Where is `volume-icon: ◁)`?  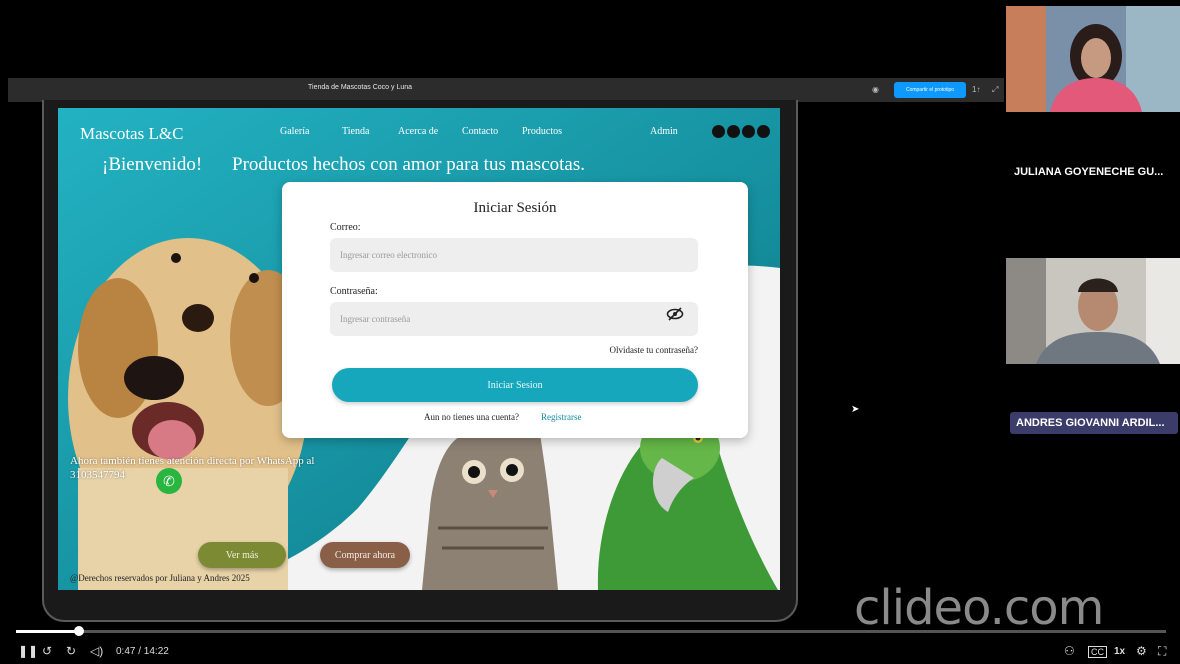 volume-icon: ◁) is located at coordinates (96, 651).